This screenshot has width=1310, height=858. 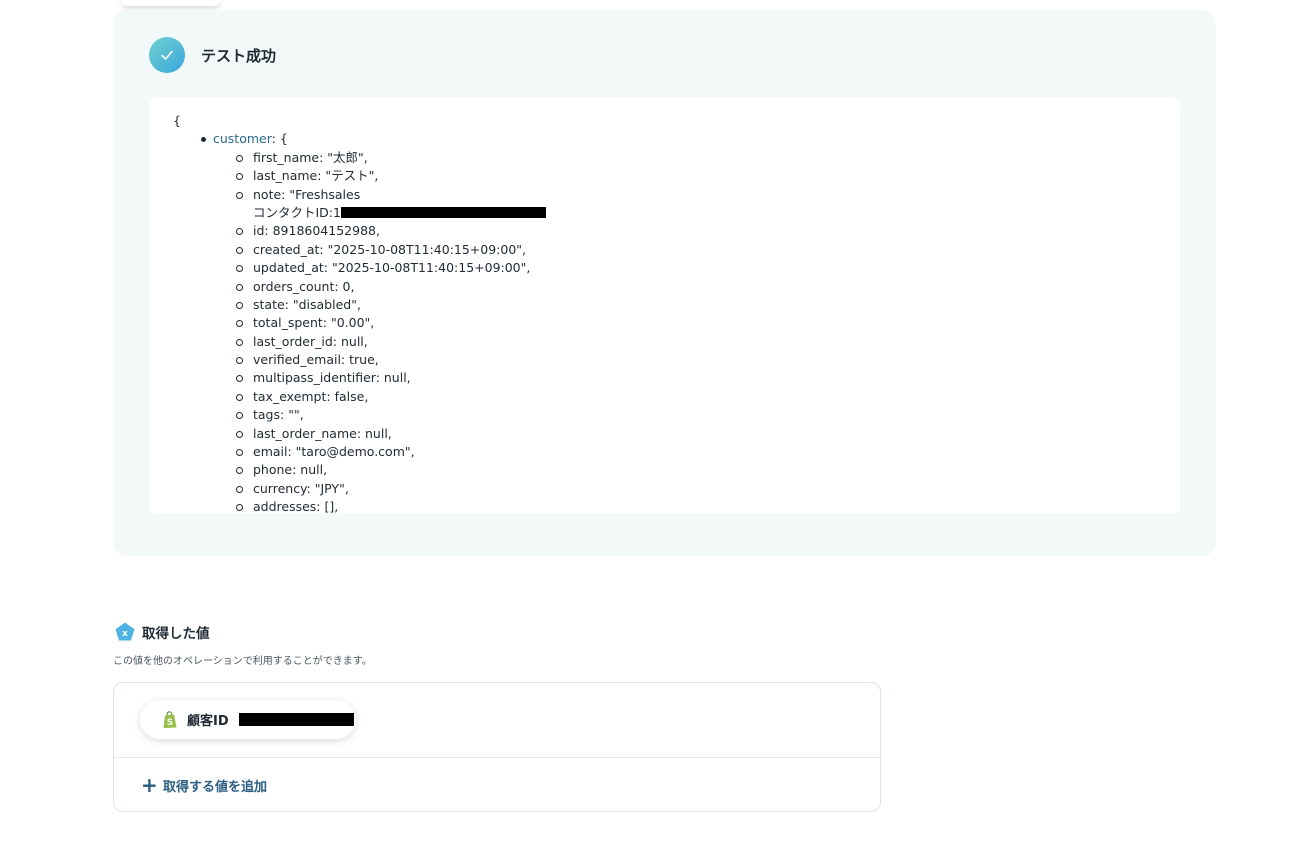 I want to click on test-result-title: テスト成功, so click(x=239, y=55).